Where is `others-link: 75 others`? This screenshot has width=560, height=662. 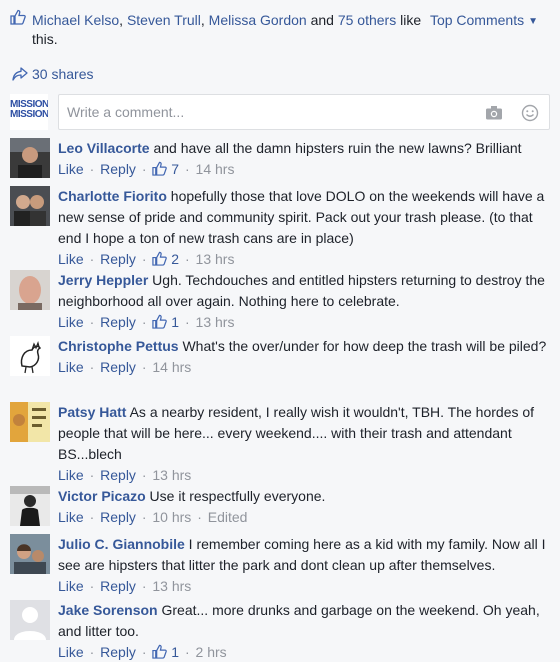 others-link: 75 others is located at coordinates (367, 20).